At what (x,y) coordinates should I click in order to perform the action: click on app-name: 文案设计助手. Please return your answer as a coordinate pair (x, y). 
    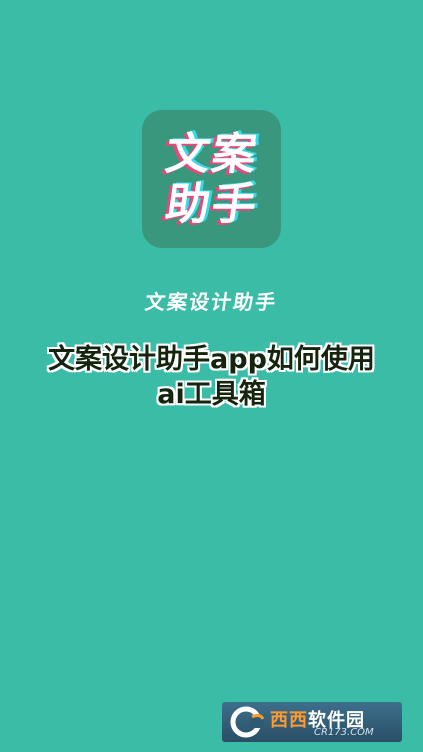
    Looking at the image, I should click on (211, 302).